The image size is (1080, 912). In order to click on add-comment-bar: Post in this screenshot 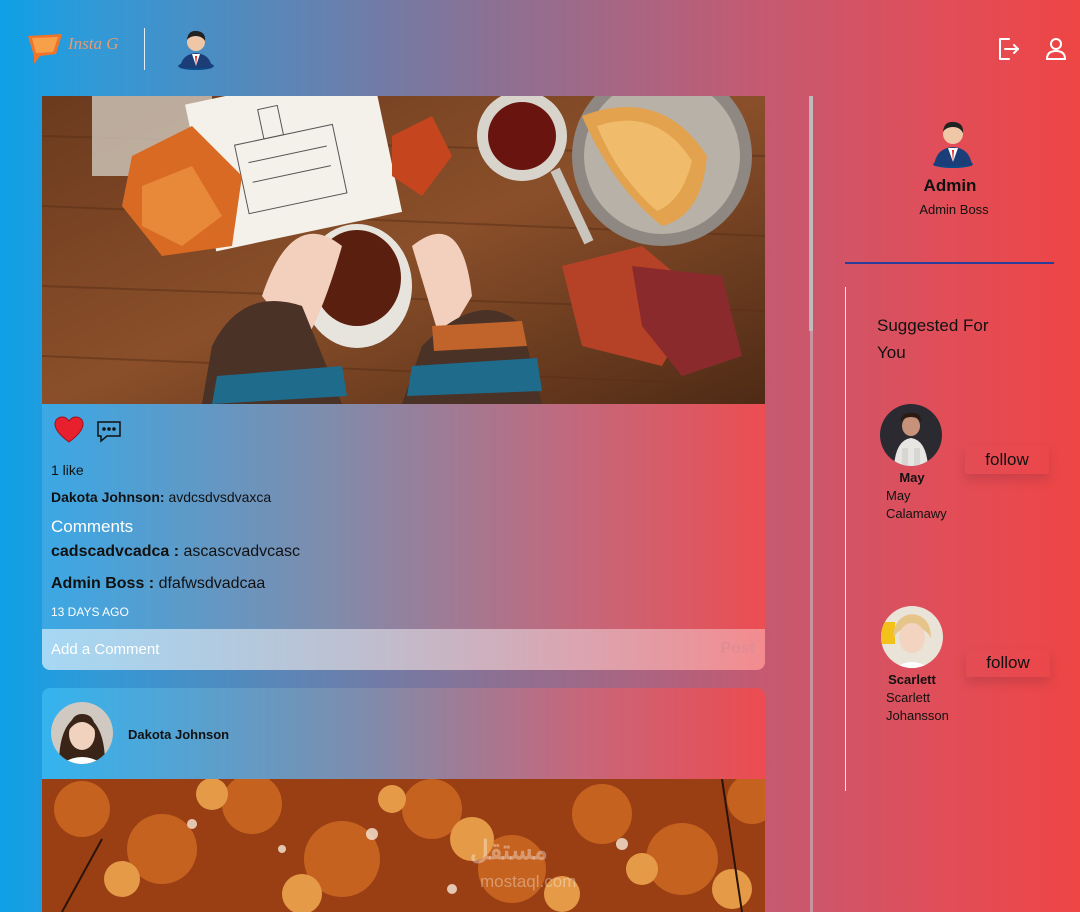, I will do `click(403, 649)`.